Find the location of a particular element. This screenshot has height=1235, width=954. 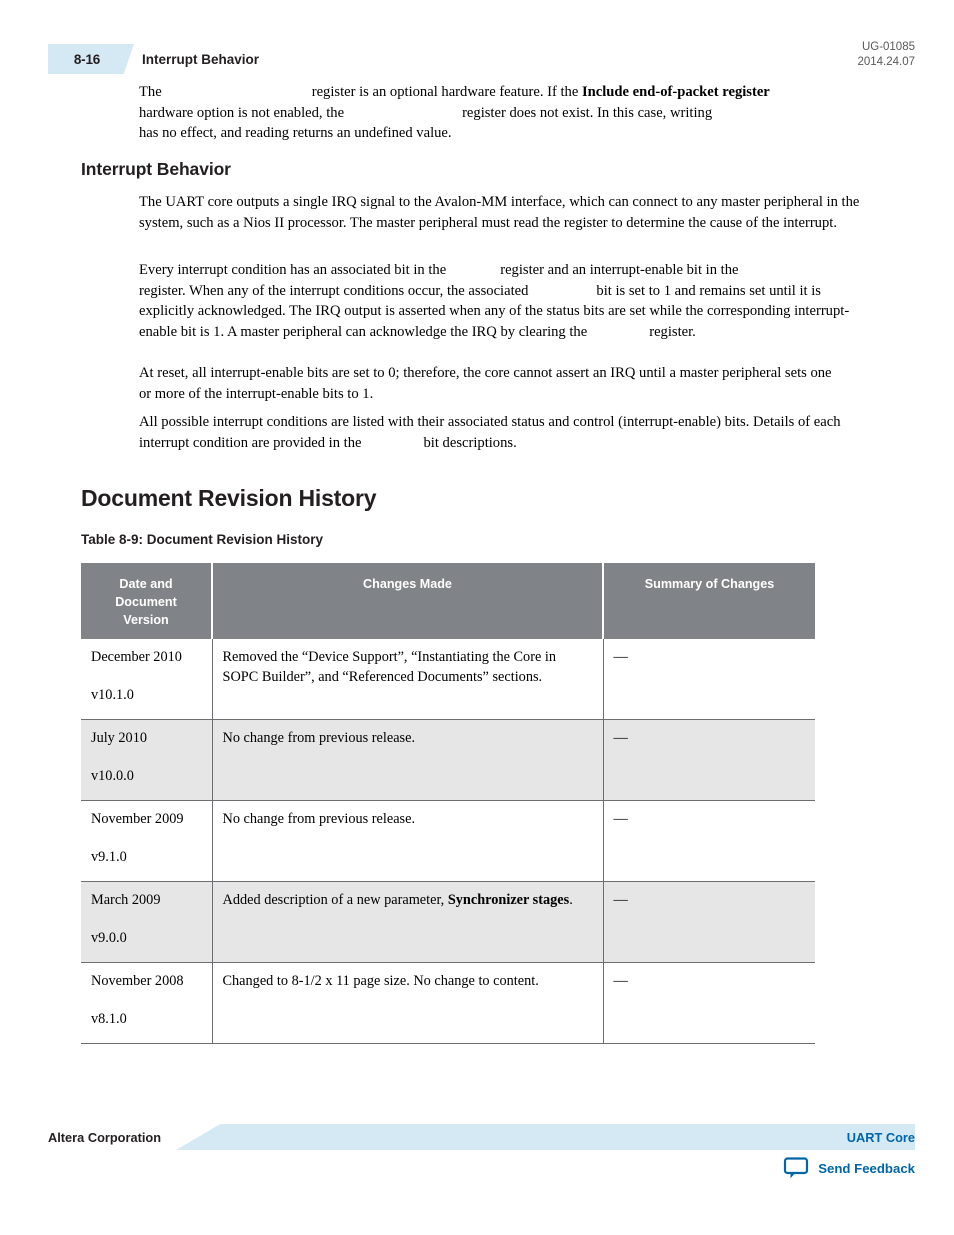

row-date: November 2008 is located at coordinates (137, 981).